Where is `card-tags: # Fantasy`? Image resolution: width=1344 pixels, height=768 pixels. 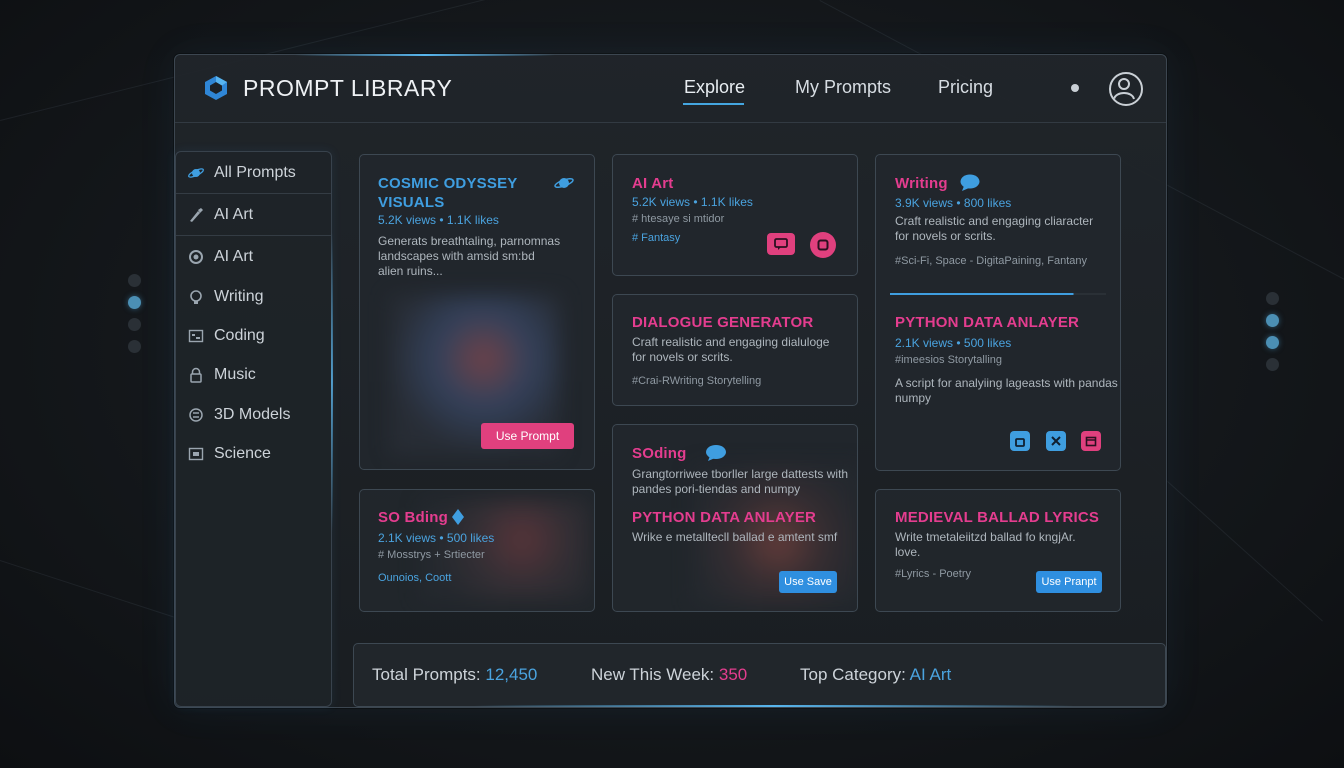
card-tags: # Fantasy is located at coordinates (656, 238).